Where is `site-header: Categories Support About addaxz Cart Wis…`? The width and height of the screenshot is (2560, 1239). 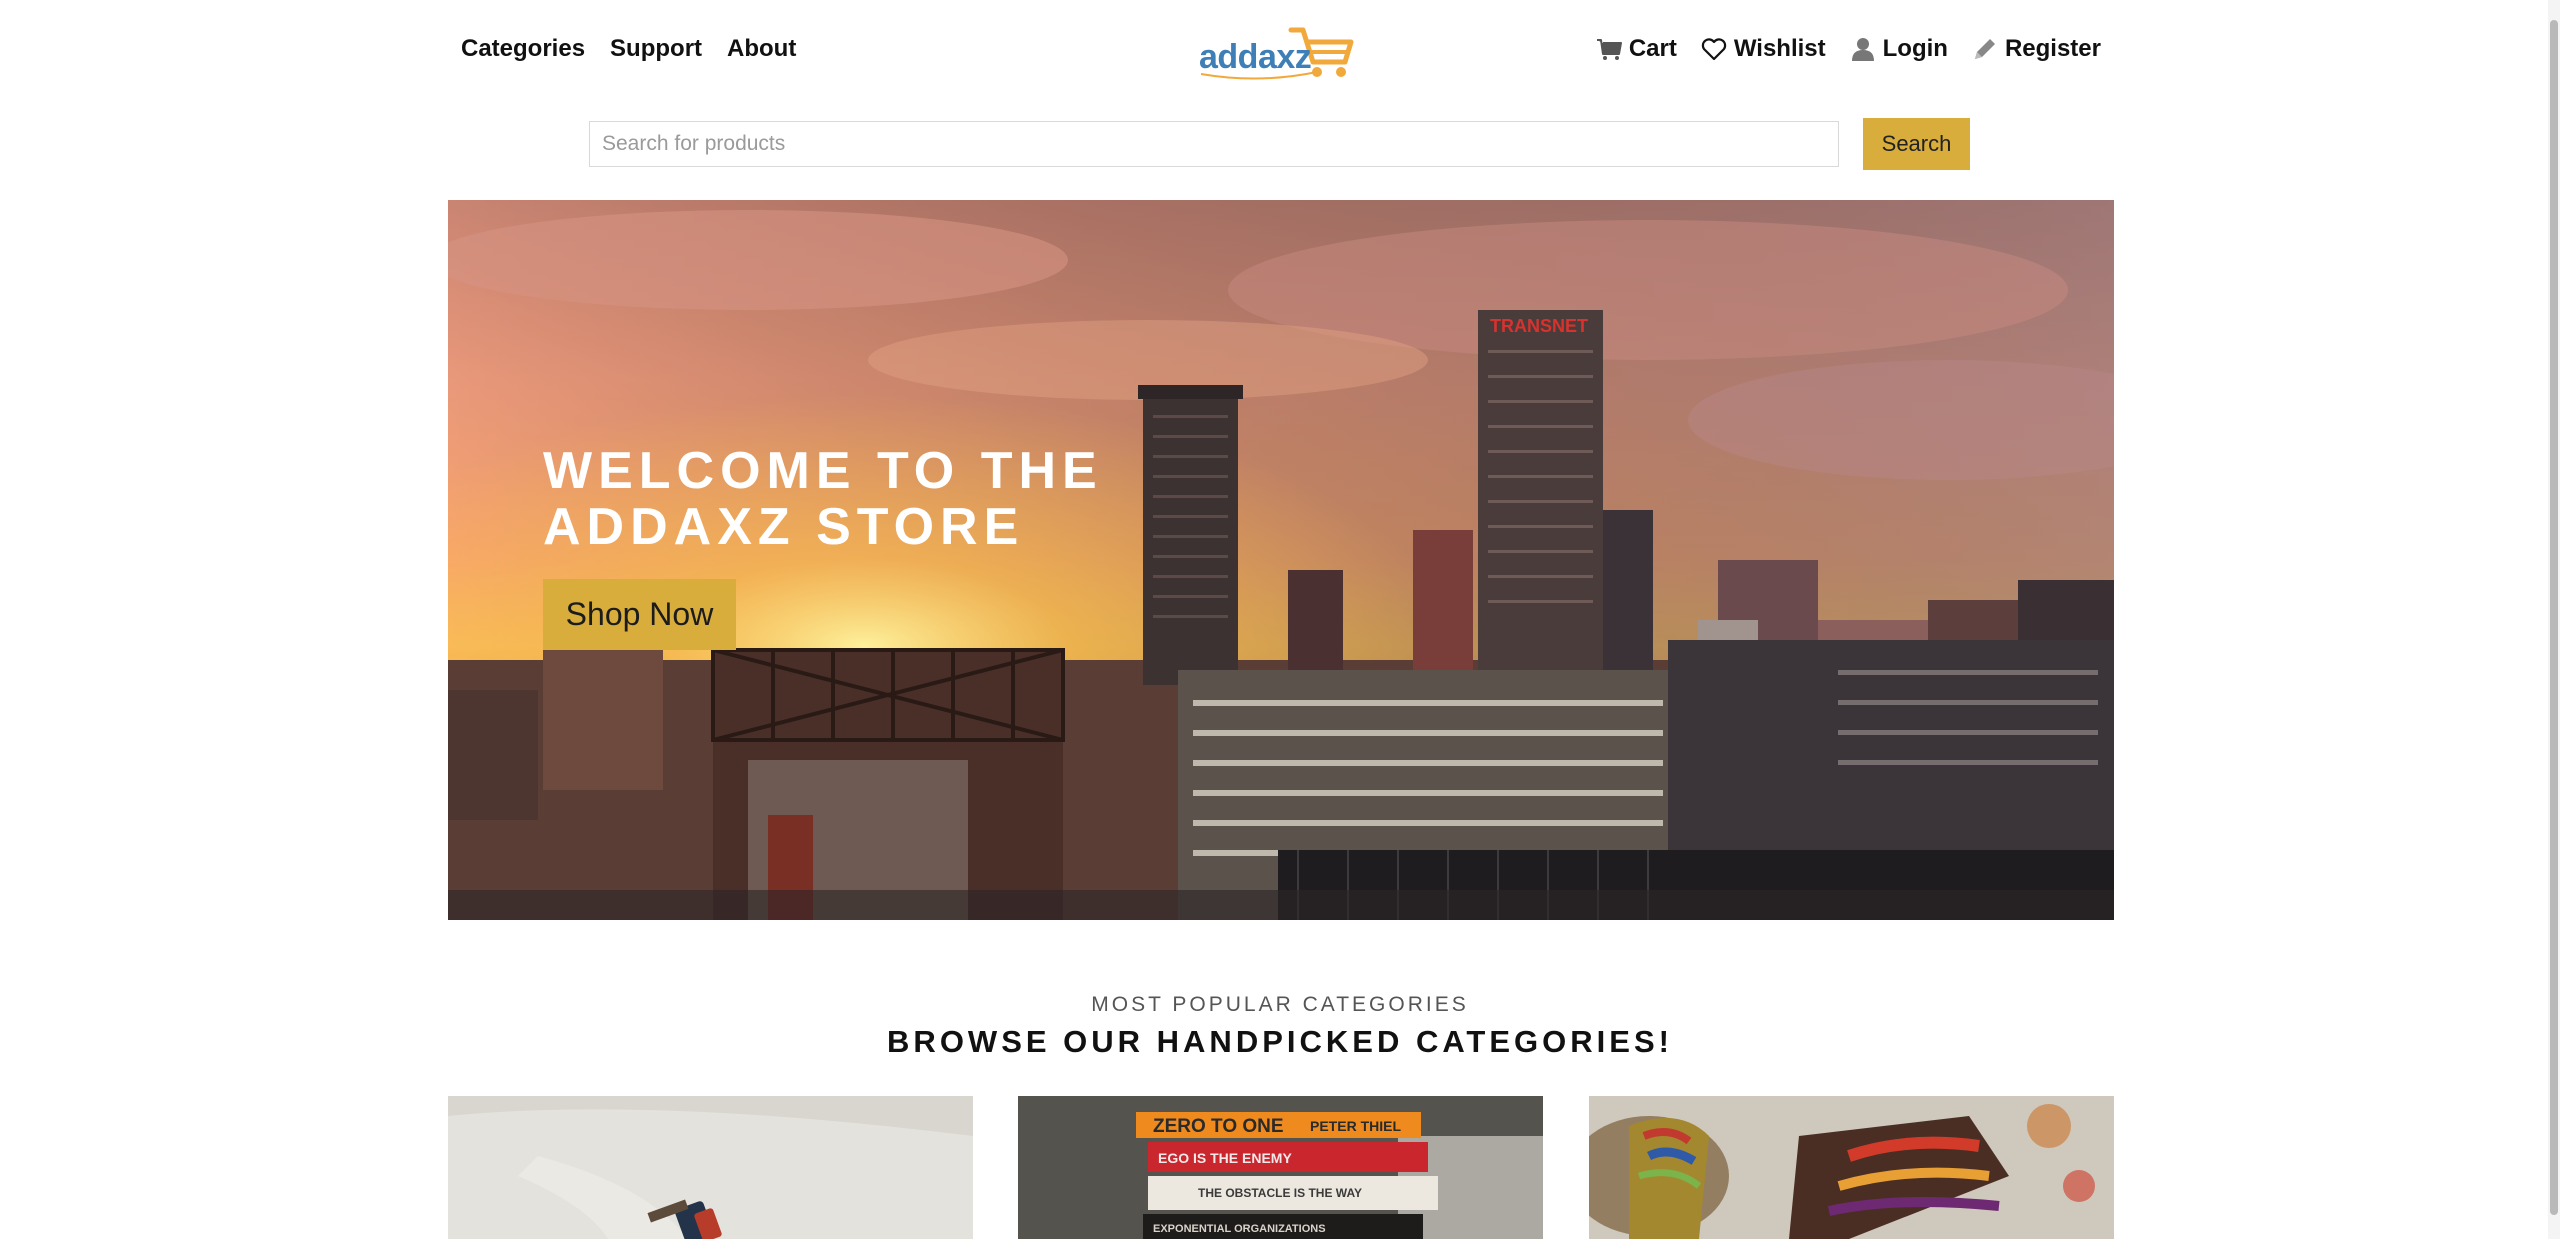
site-header: Categories Support About addaxz Cart Wis… is located at coordinates (1281, 52).